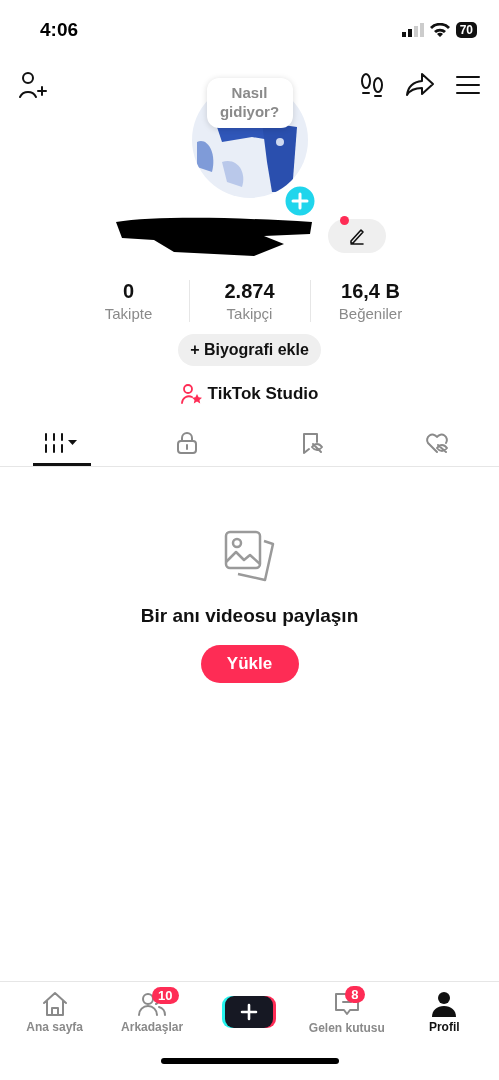 This screenshot has height=1080, width=499. Describe the element at coordinates (420, 85) in the screenshot. I see `share-arrow-icon` at that location.